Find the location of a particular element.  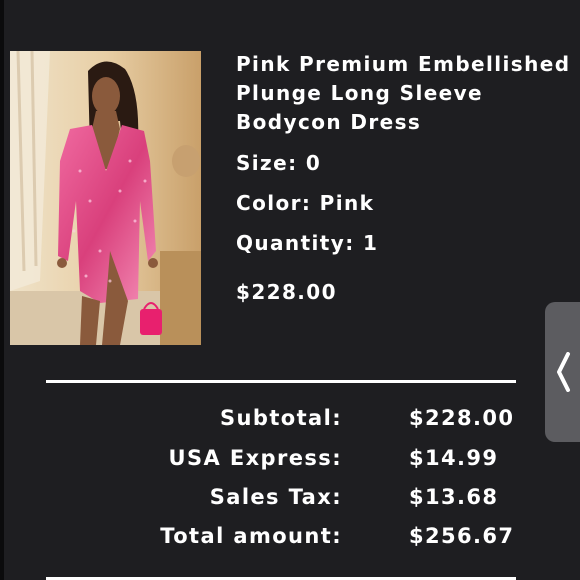

left-edge-bar is located at coordinates (2, 290).